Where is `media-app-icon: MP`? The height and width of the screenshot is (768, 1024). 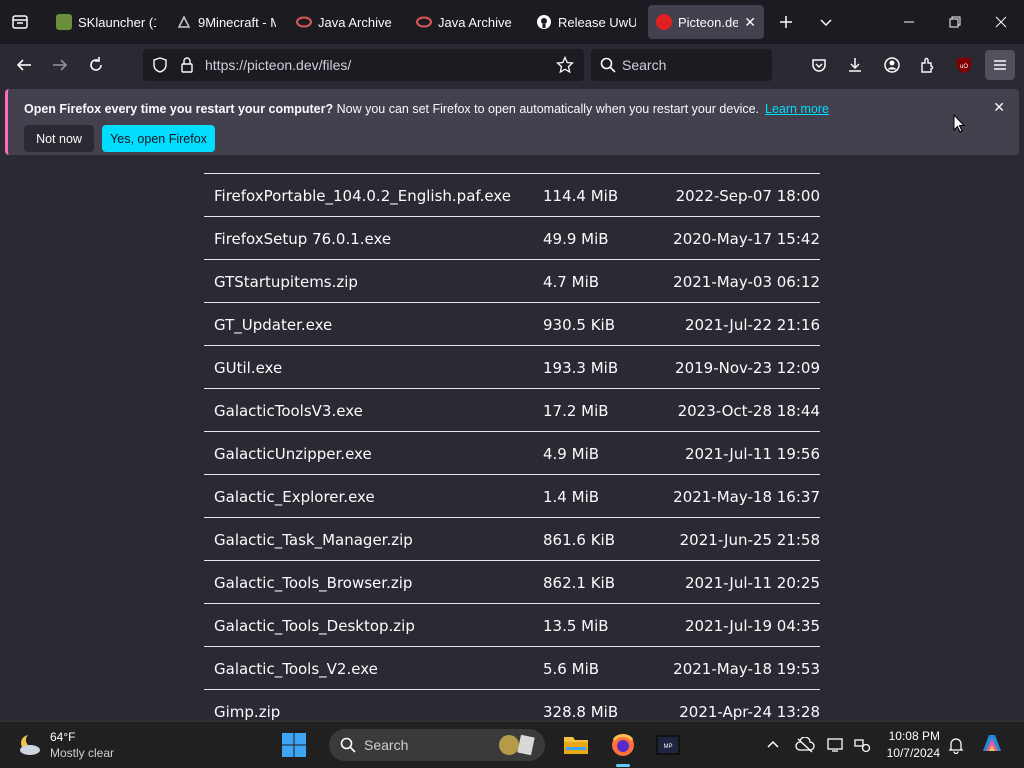
media-app-icon: MP is located at coordinates (668, 745).